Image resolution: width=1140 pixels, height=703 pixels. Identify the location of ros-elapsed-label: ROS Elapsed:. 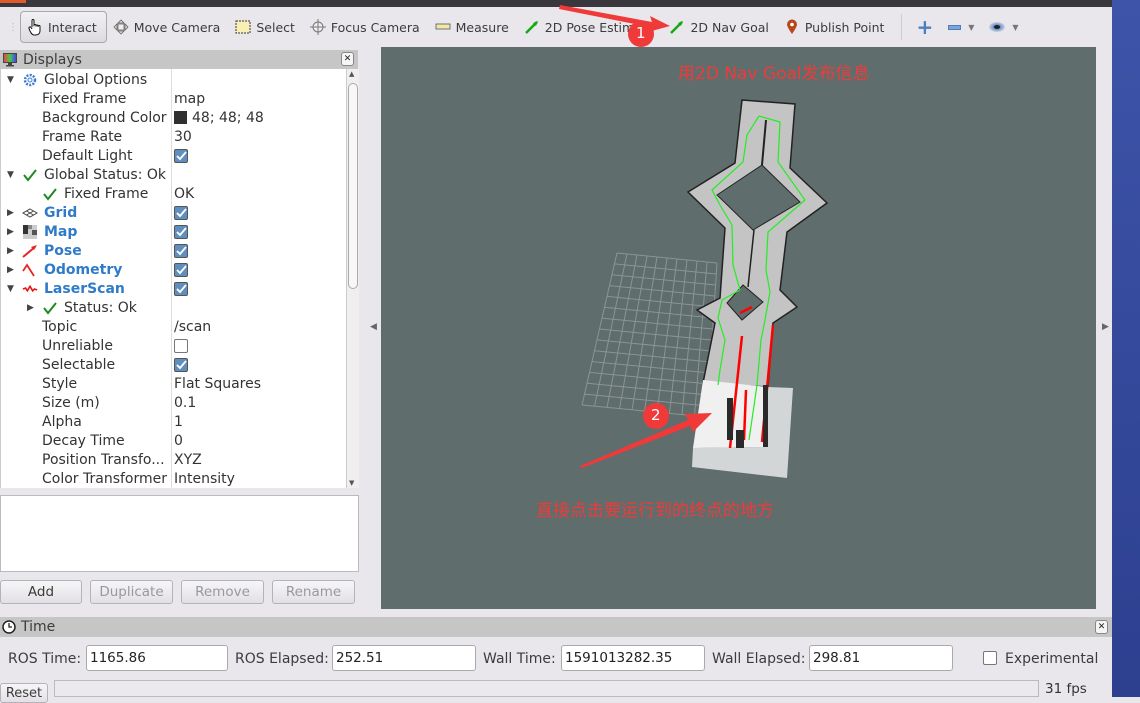
(282, 659).